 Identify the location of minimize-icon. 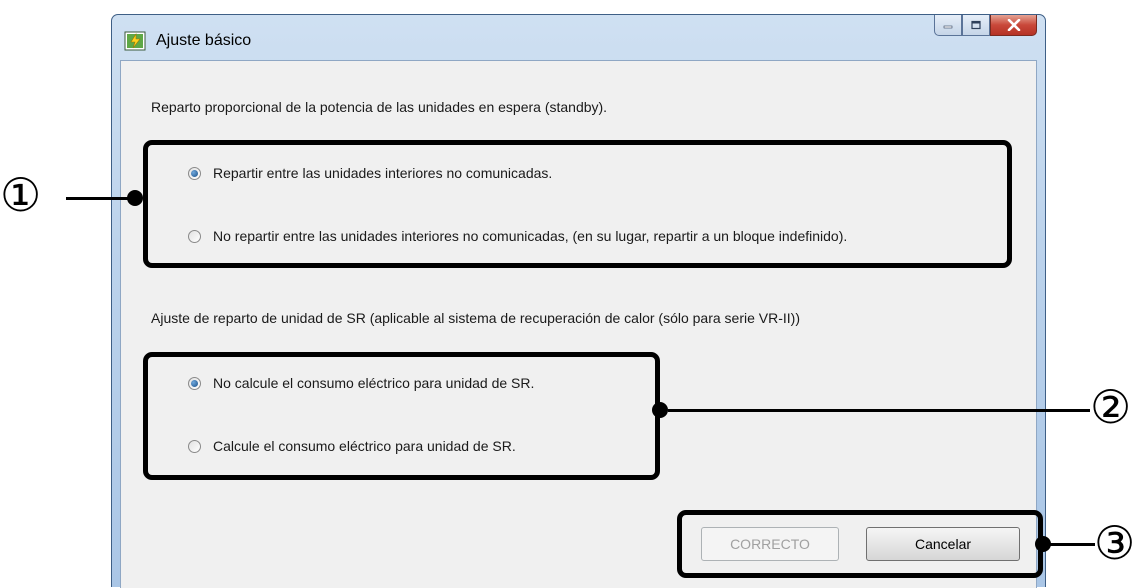
(948, 27).